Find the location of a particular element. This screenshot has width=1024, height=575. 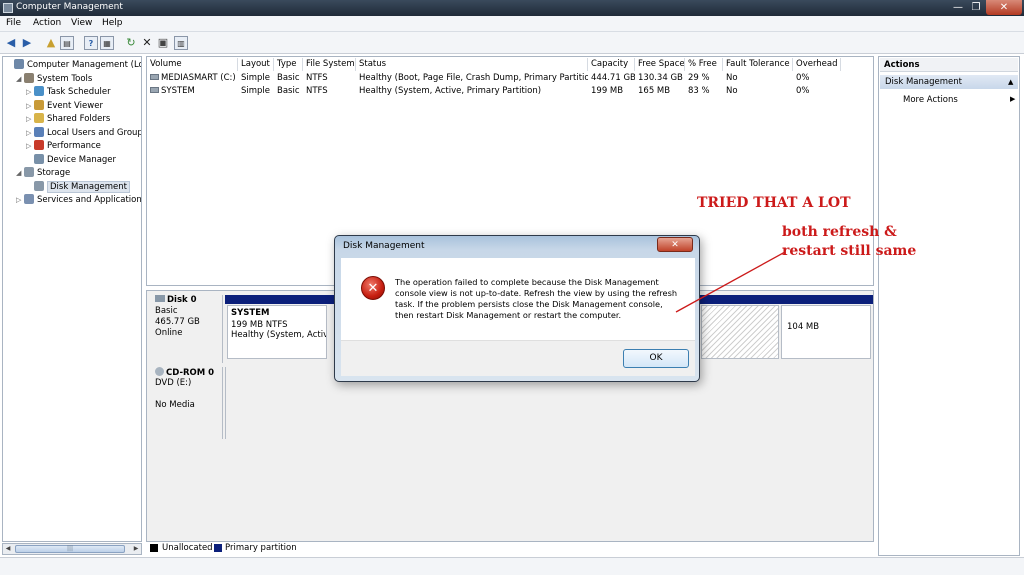

column-header: Status is located at coordinates (472, 64).